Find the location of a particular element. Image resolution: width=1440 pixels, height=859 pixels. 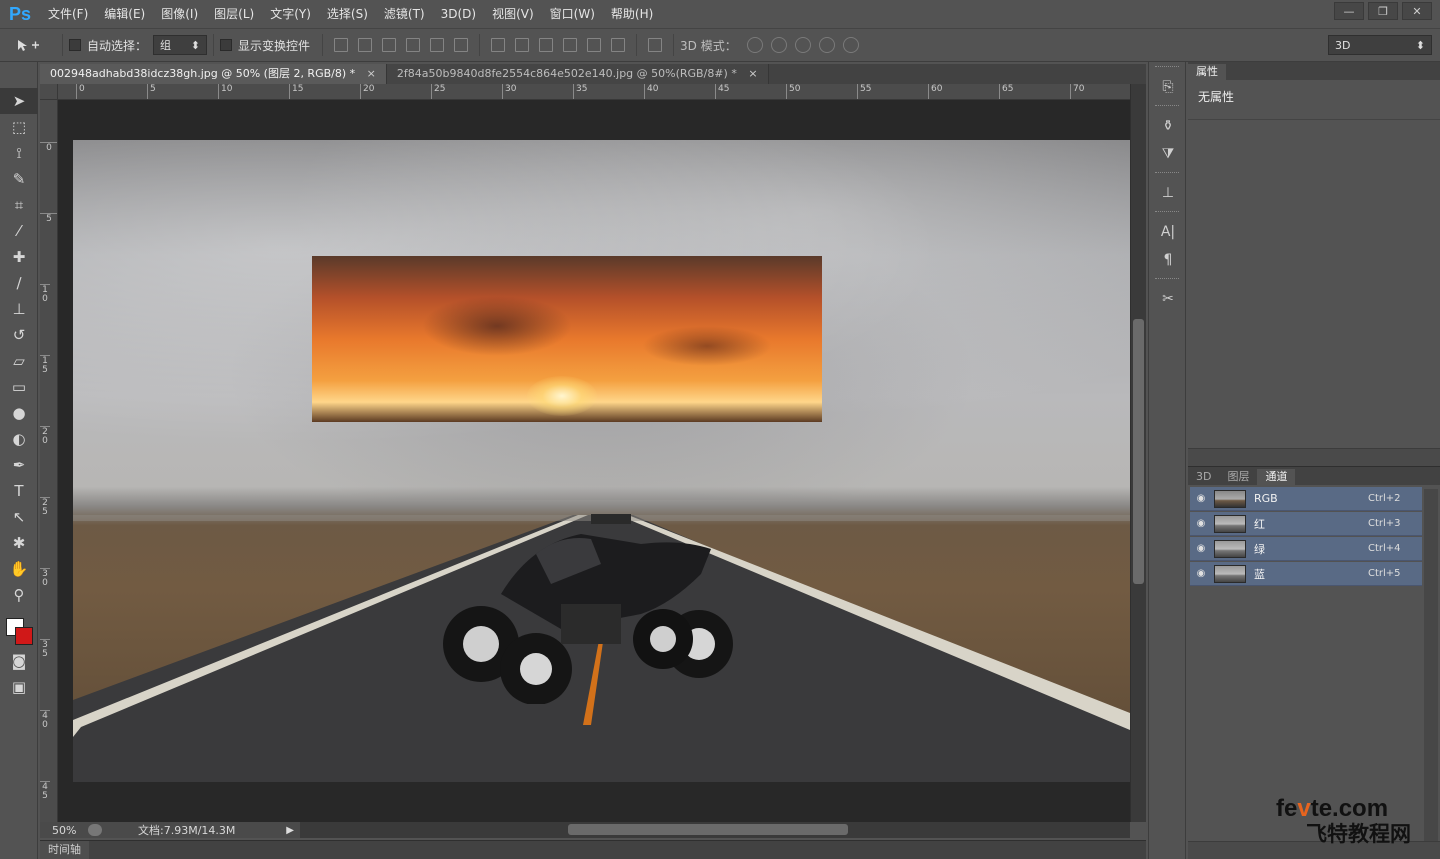

restore-button: ❐ is located at coordinates (1383, 11).